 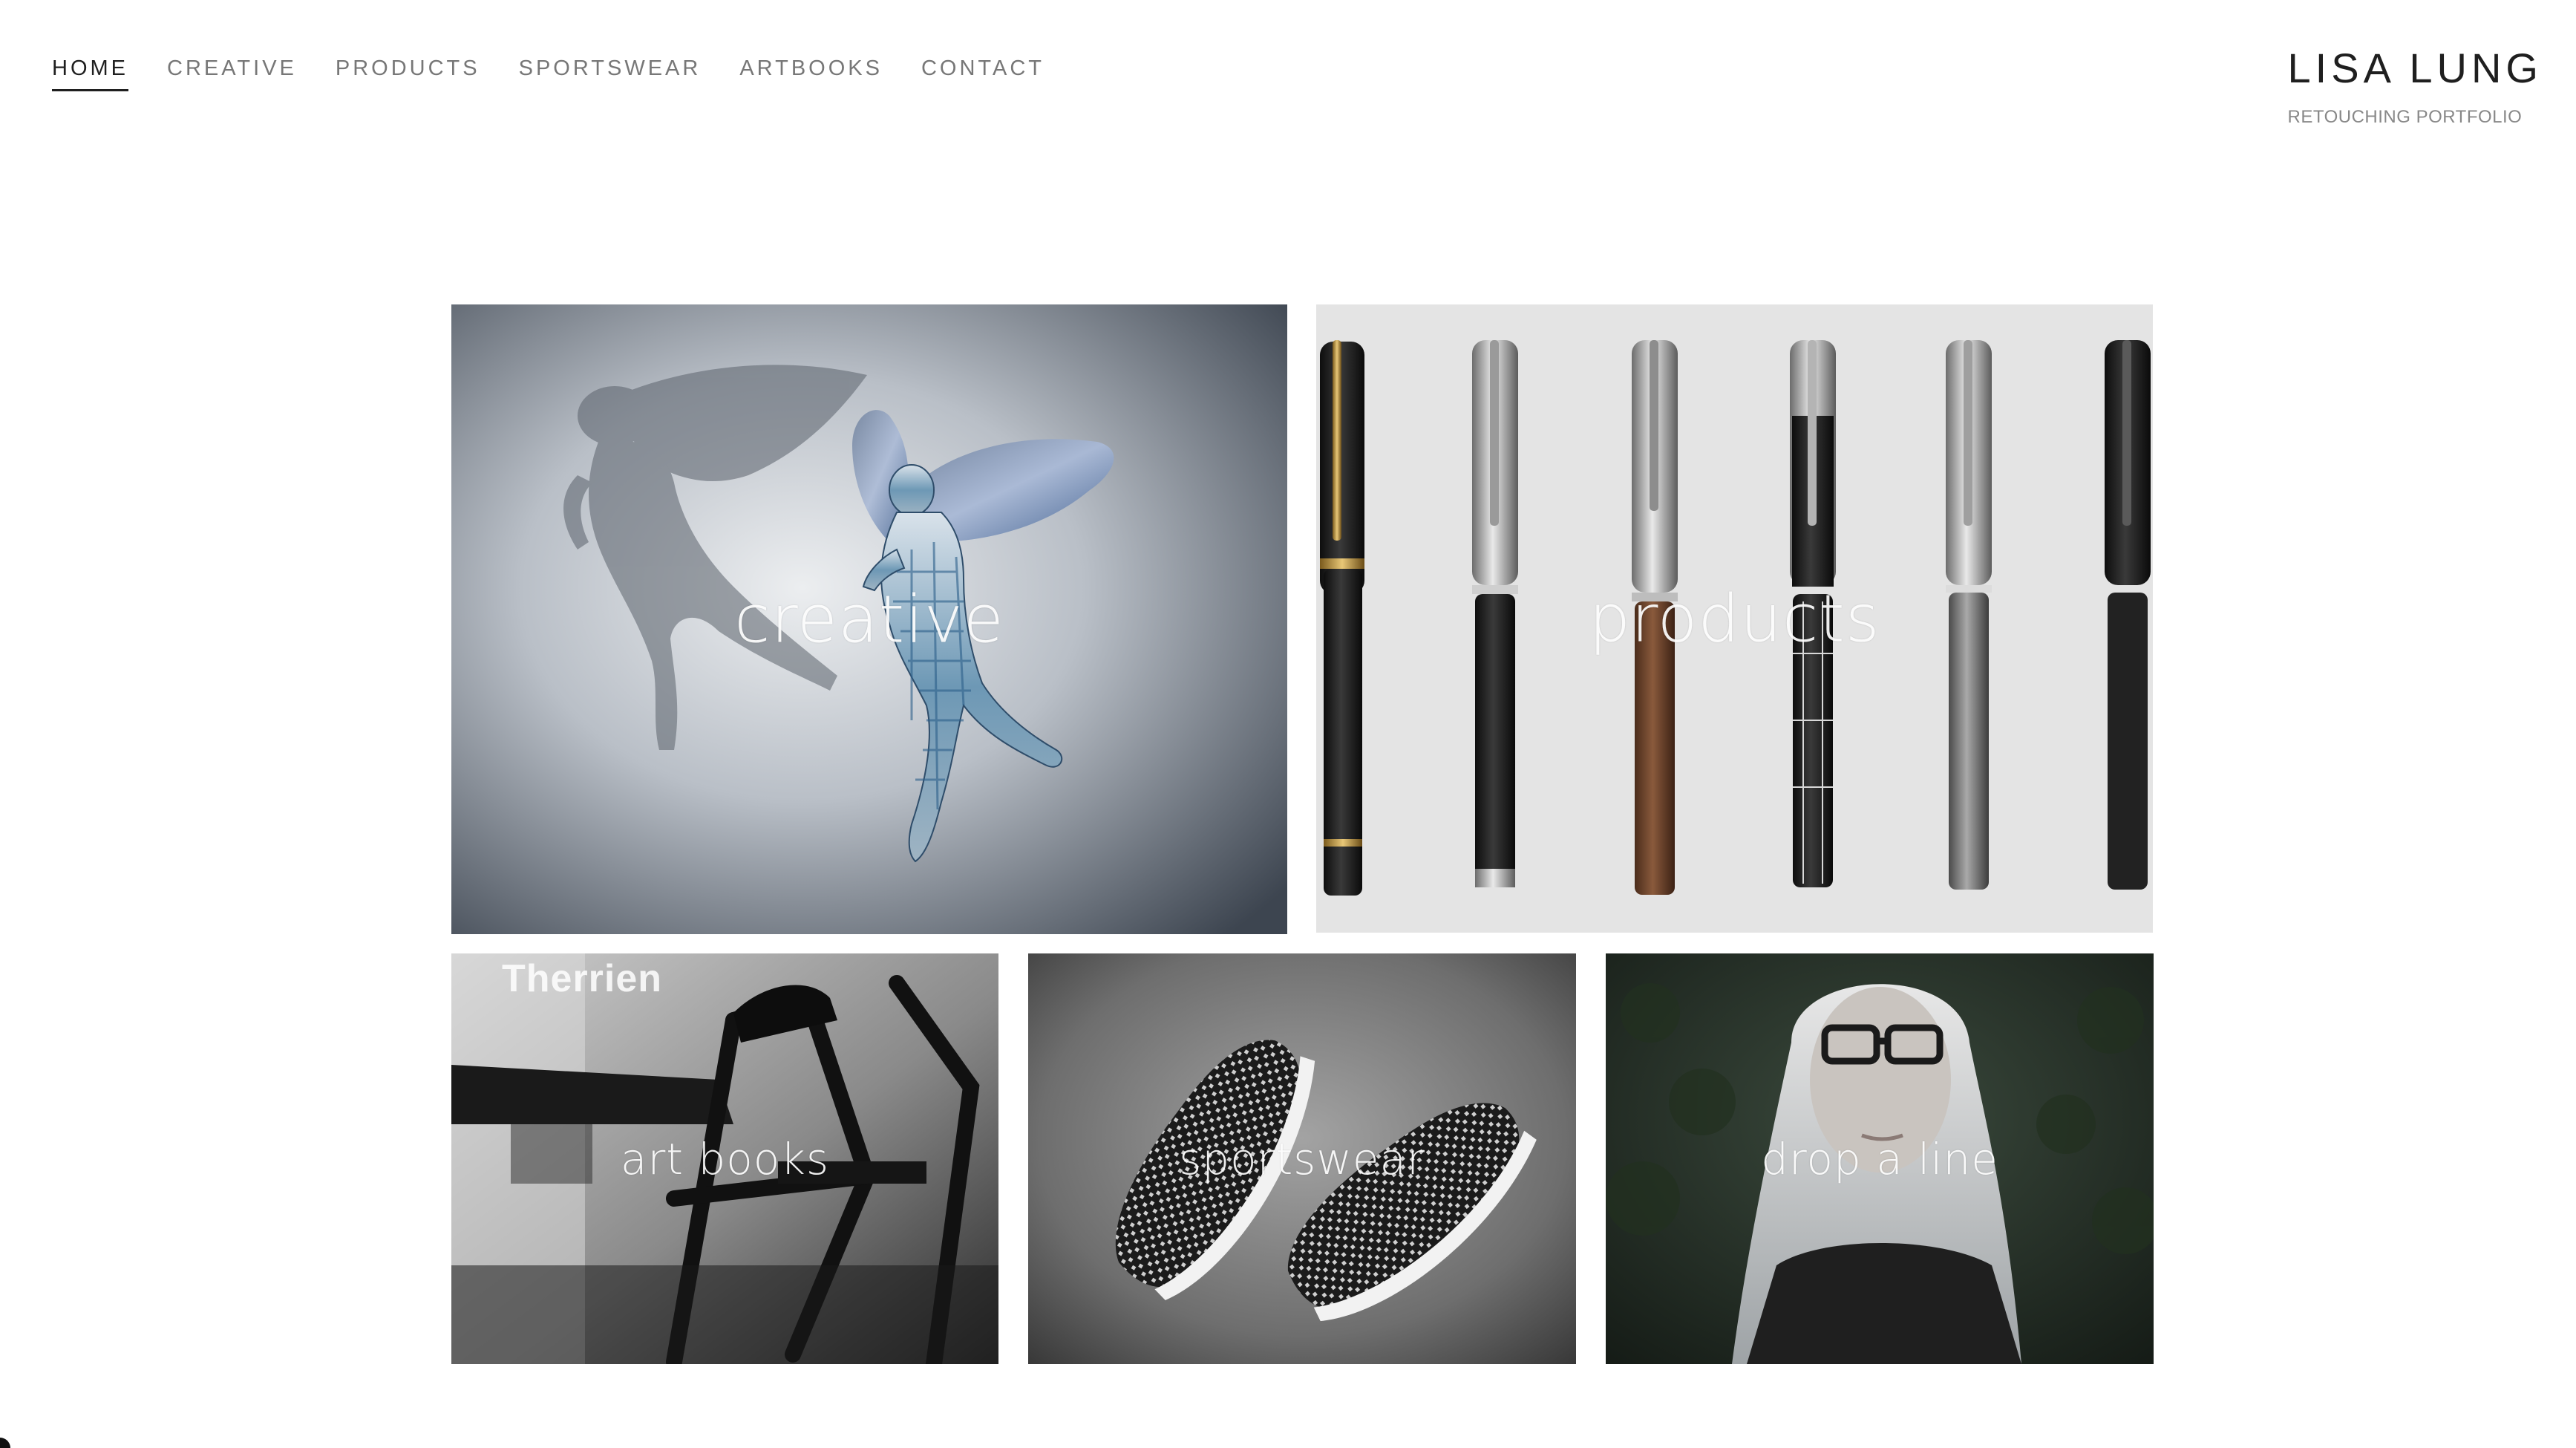 What do you see at coordinates (232, 71) in the screenshot?
I see `nav-item-creative: CREATIVE` at bounding box center [232, 71].